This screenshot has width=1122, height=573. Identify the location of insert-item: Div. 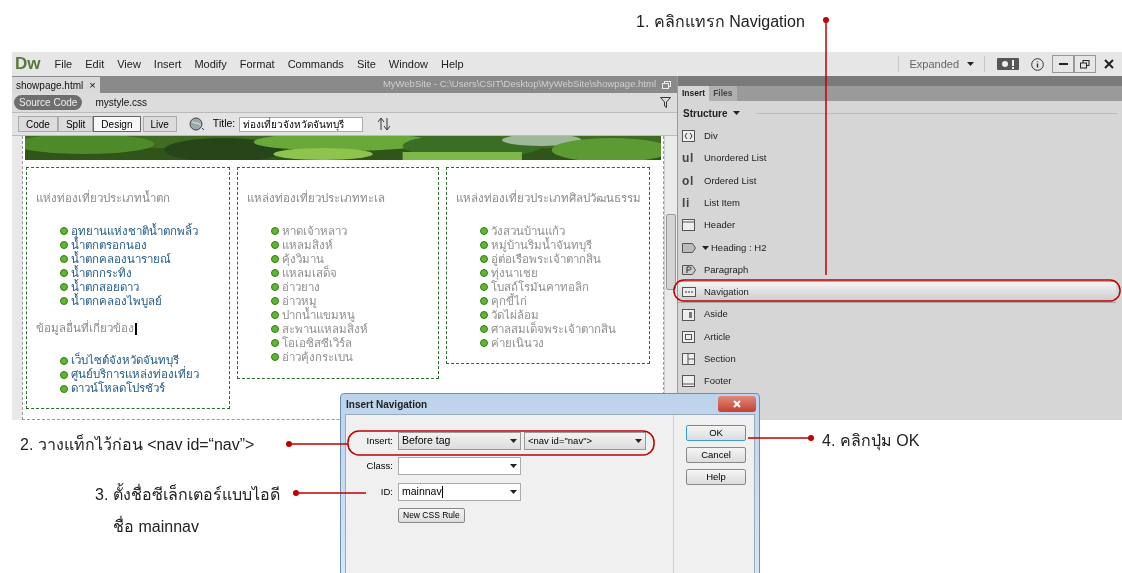
(900, 136).